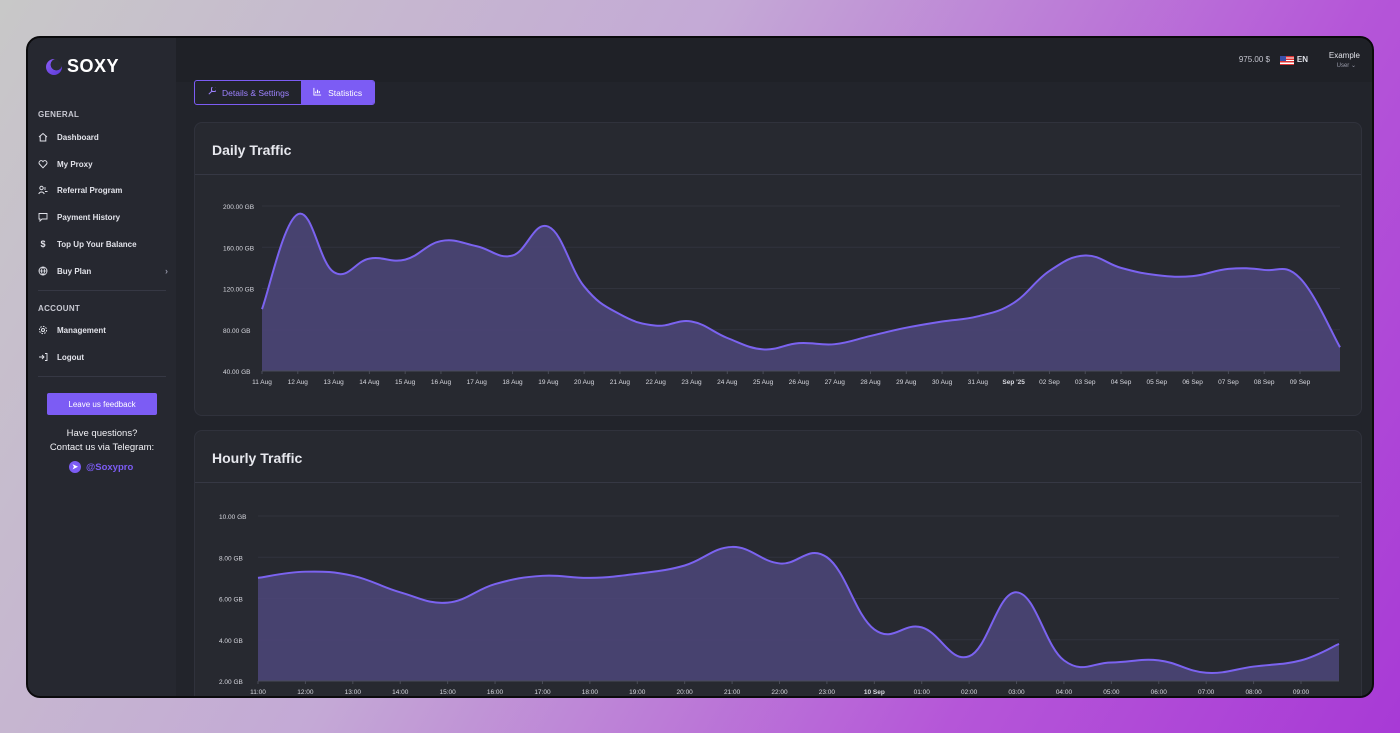 This screenshot has width=1400, height=733. I want to click on sidebar-item-management: Management, so click(103, 330).